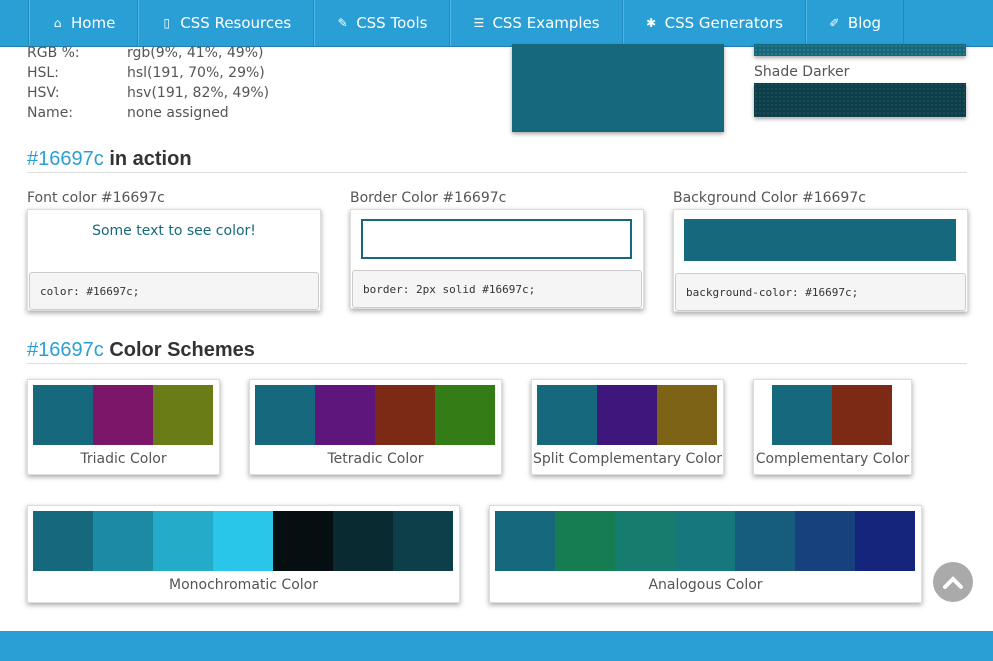 The width and height of the screenshot is (993, 661). Describe the element at coordinates (109, 159) in the screenshot. I see `in-action-heading: #16697c in action` at that location.